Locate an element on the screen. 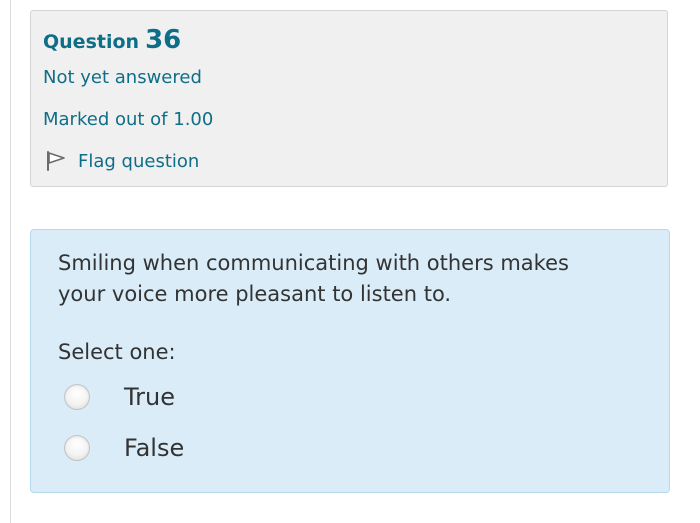  flag-icon is located at coordinates (56, 161).